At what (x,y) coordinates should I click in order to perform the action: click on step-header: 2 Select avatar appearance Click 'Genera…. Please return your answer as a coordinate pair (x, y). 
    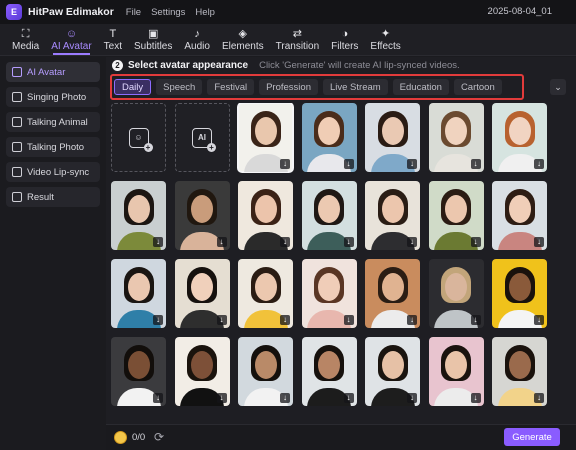
    Looking at the image, I should click on (286, 65).